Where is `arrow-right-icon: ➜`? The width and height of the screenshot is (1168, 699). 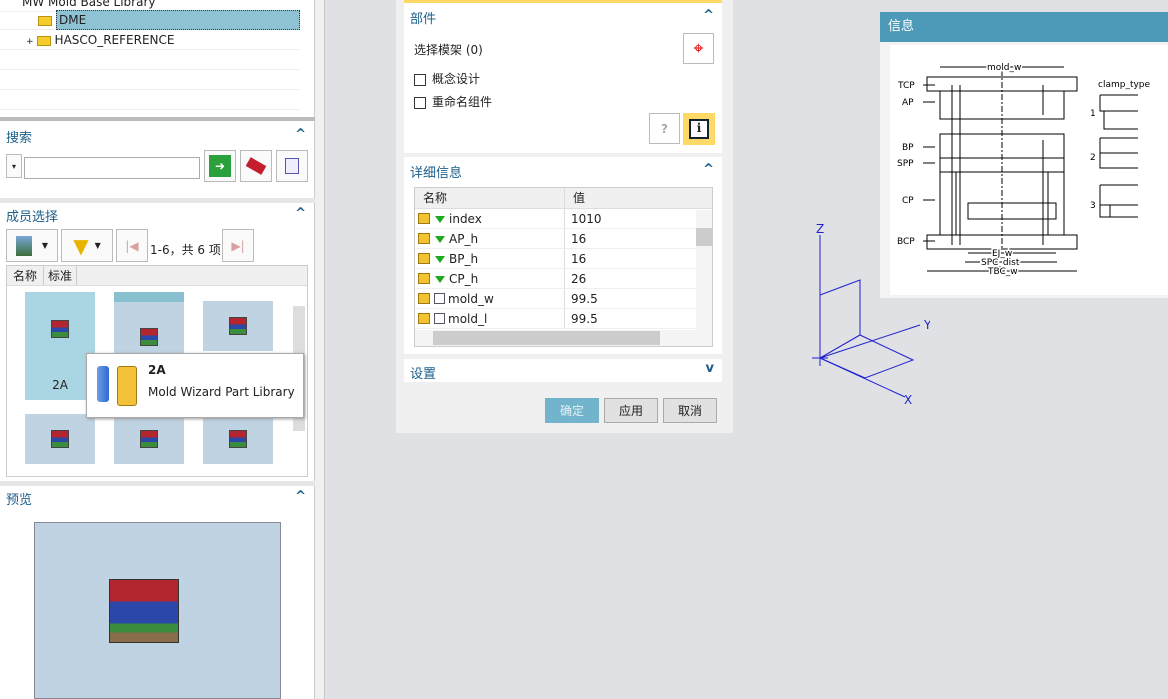
arrow-right-icon: ➜ is located at coordinates (220, 166).